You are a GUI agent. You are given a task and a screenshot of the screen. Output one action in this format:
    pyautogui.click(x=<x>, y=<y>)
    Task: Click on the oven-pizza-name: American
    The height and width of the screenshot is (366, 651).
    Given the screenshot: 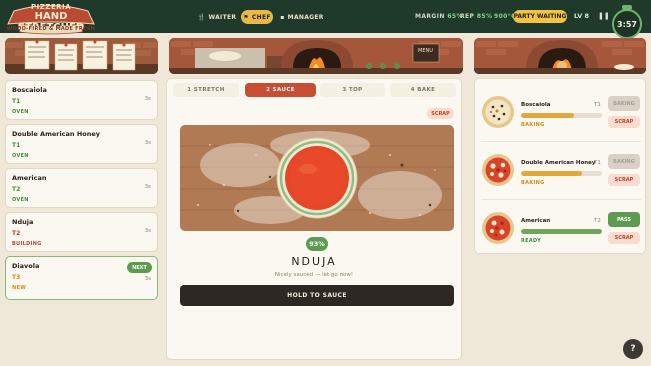 What is the action you would take?
    pyautogui.click(x=536, y=221)
    